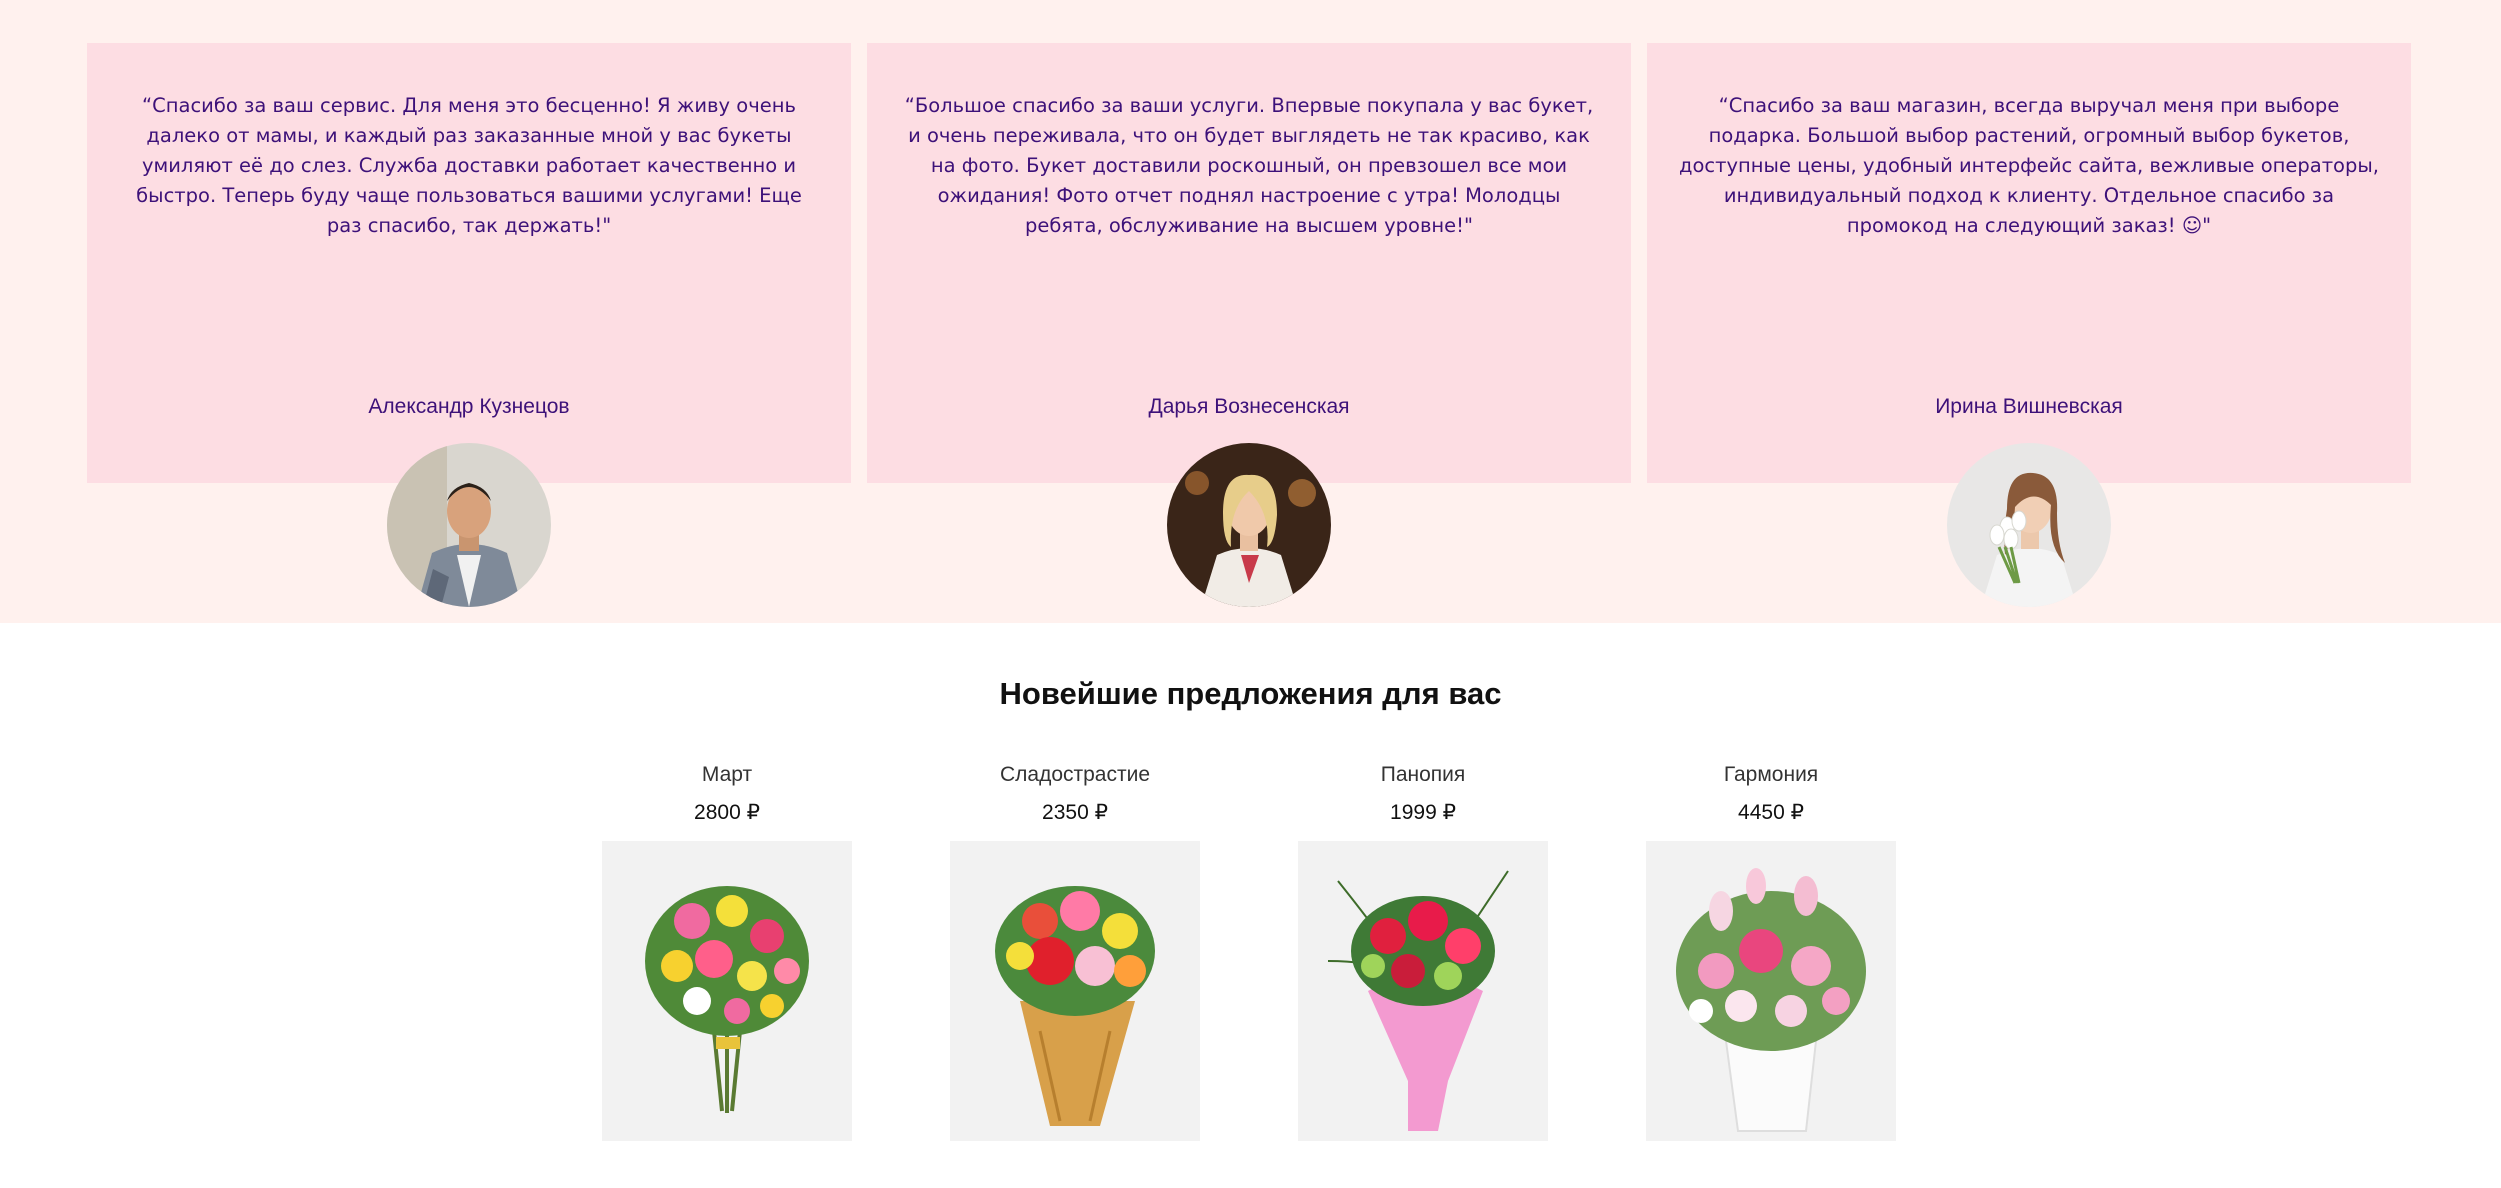 This screenshot has height=1188, width=2501. I want to click on product-name: Сладострастие, so click(1075, 775).